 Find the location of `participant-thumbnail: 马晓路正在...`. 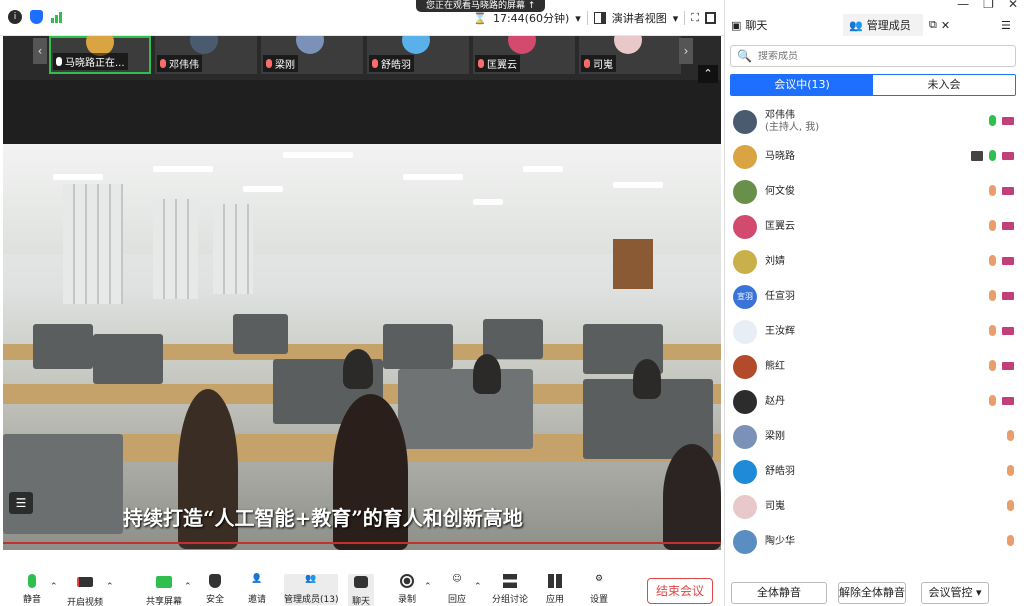

participant-thumbnail: 马晓路正在... is located at coordinates (100, 55).